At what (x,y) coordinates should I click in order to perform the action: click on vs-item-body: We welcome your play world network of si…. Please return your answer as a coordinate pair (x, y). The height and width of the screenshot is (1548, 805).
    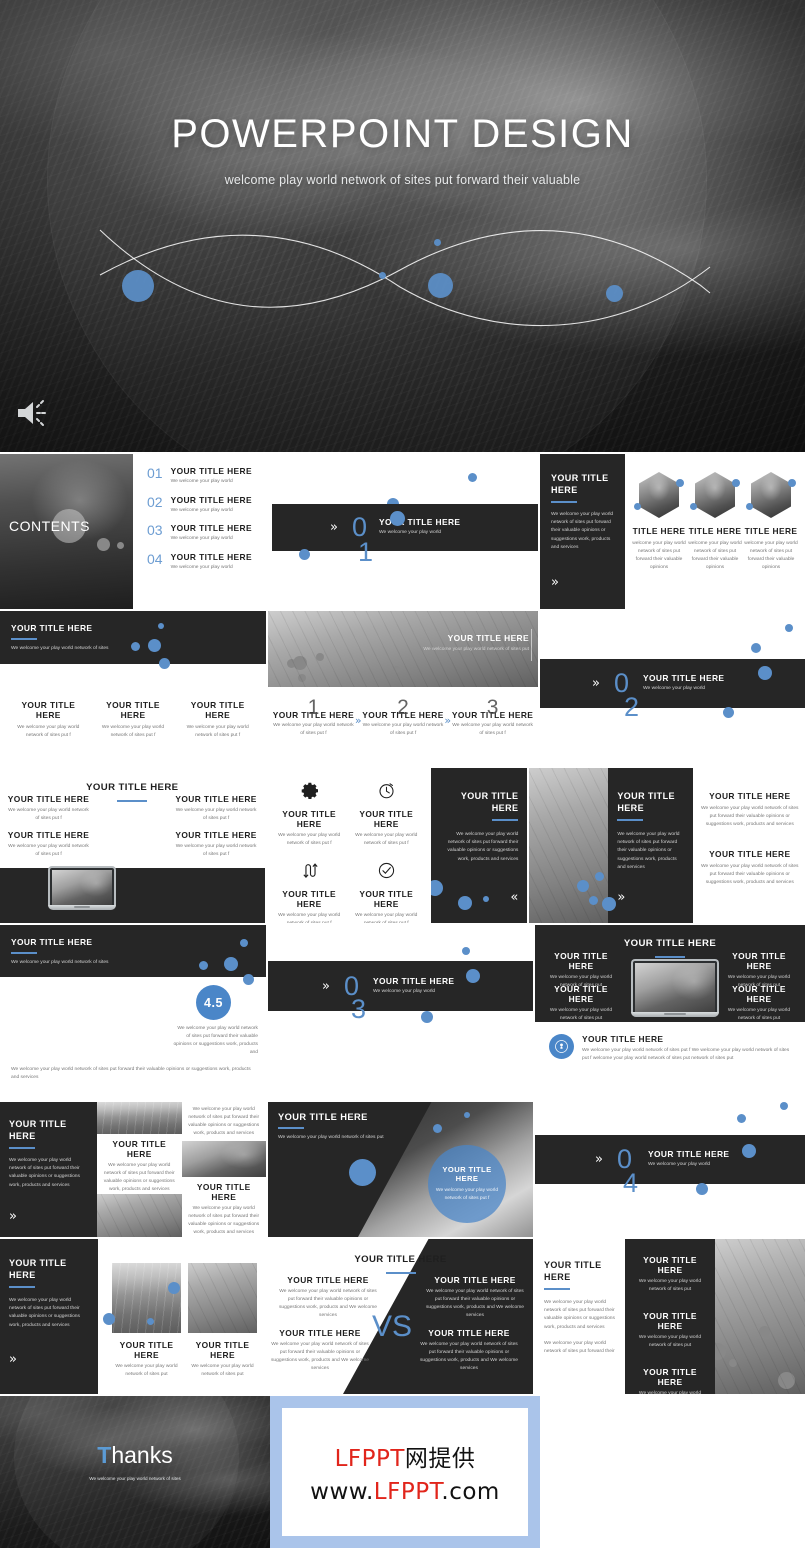
    Looking at the image, I should click on (328, 1304).